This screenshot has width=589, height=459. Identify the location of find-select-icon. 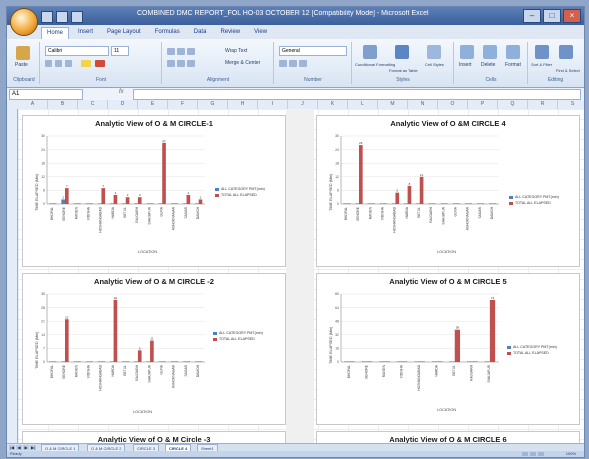
(566, 52).